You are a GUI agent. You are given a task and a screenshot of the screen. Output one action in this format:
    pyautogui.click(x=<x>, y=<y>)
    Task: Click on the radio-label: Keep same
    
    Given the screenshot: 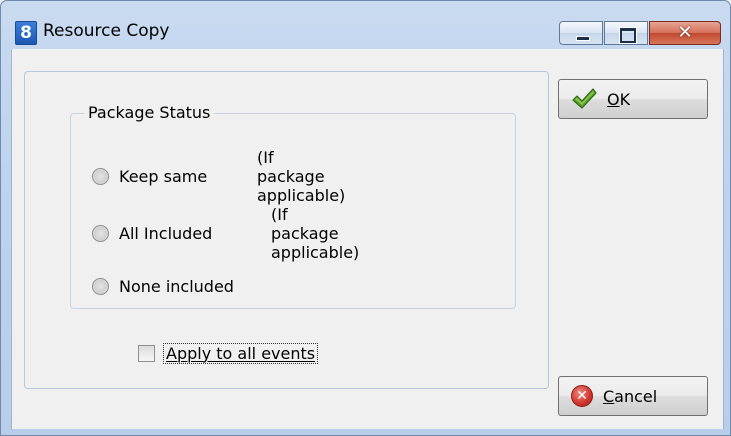 What is the action you would take?
    pyautogui.click(x=163, y=176)
    